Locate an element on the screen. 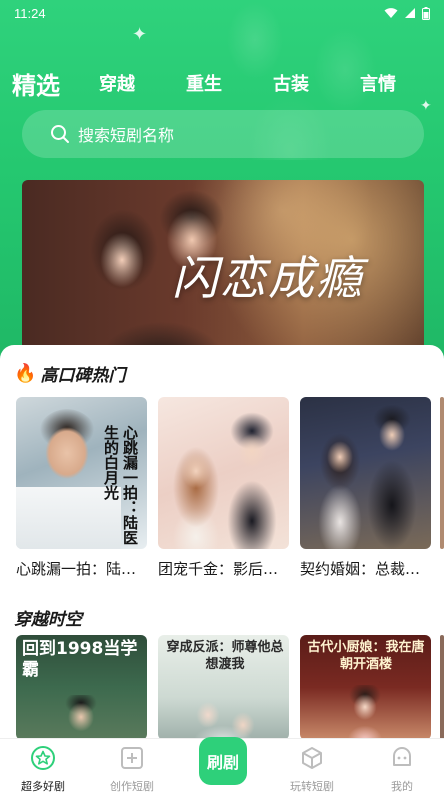 Image resolution: width=444 pixels, height=800 pixels. search-input: 搜索短剧名称 is located at coordinates (223, 134).